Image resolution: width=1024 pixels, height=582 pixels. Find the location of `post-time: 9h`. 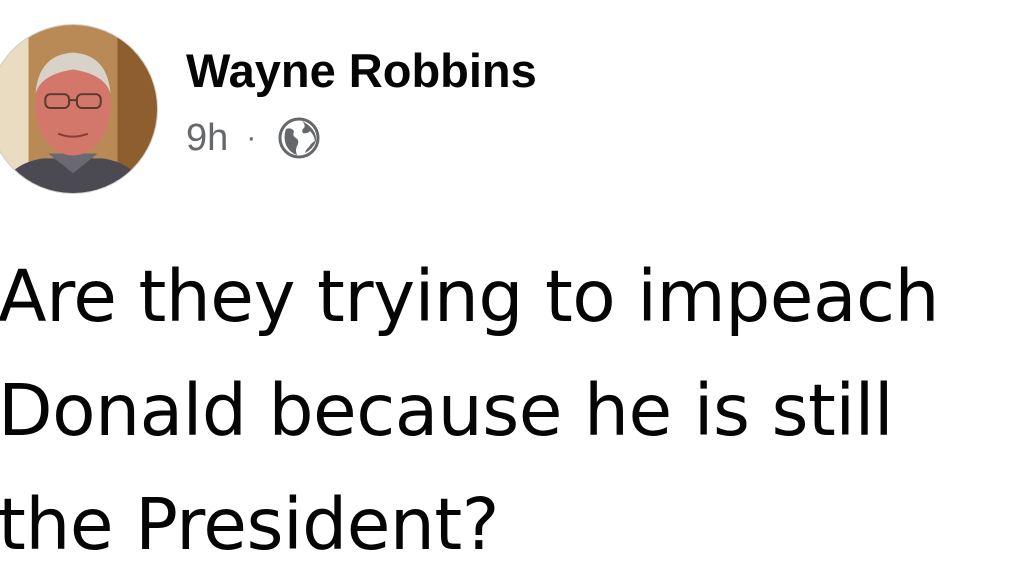

post-time: 9h is located at coordinates (207, 138).